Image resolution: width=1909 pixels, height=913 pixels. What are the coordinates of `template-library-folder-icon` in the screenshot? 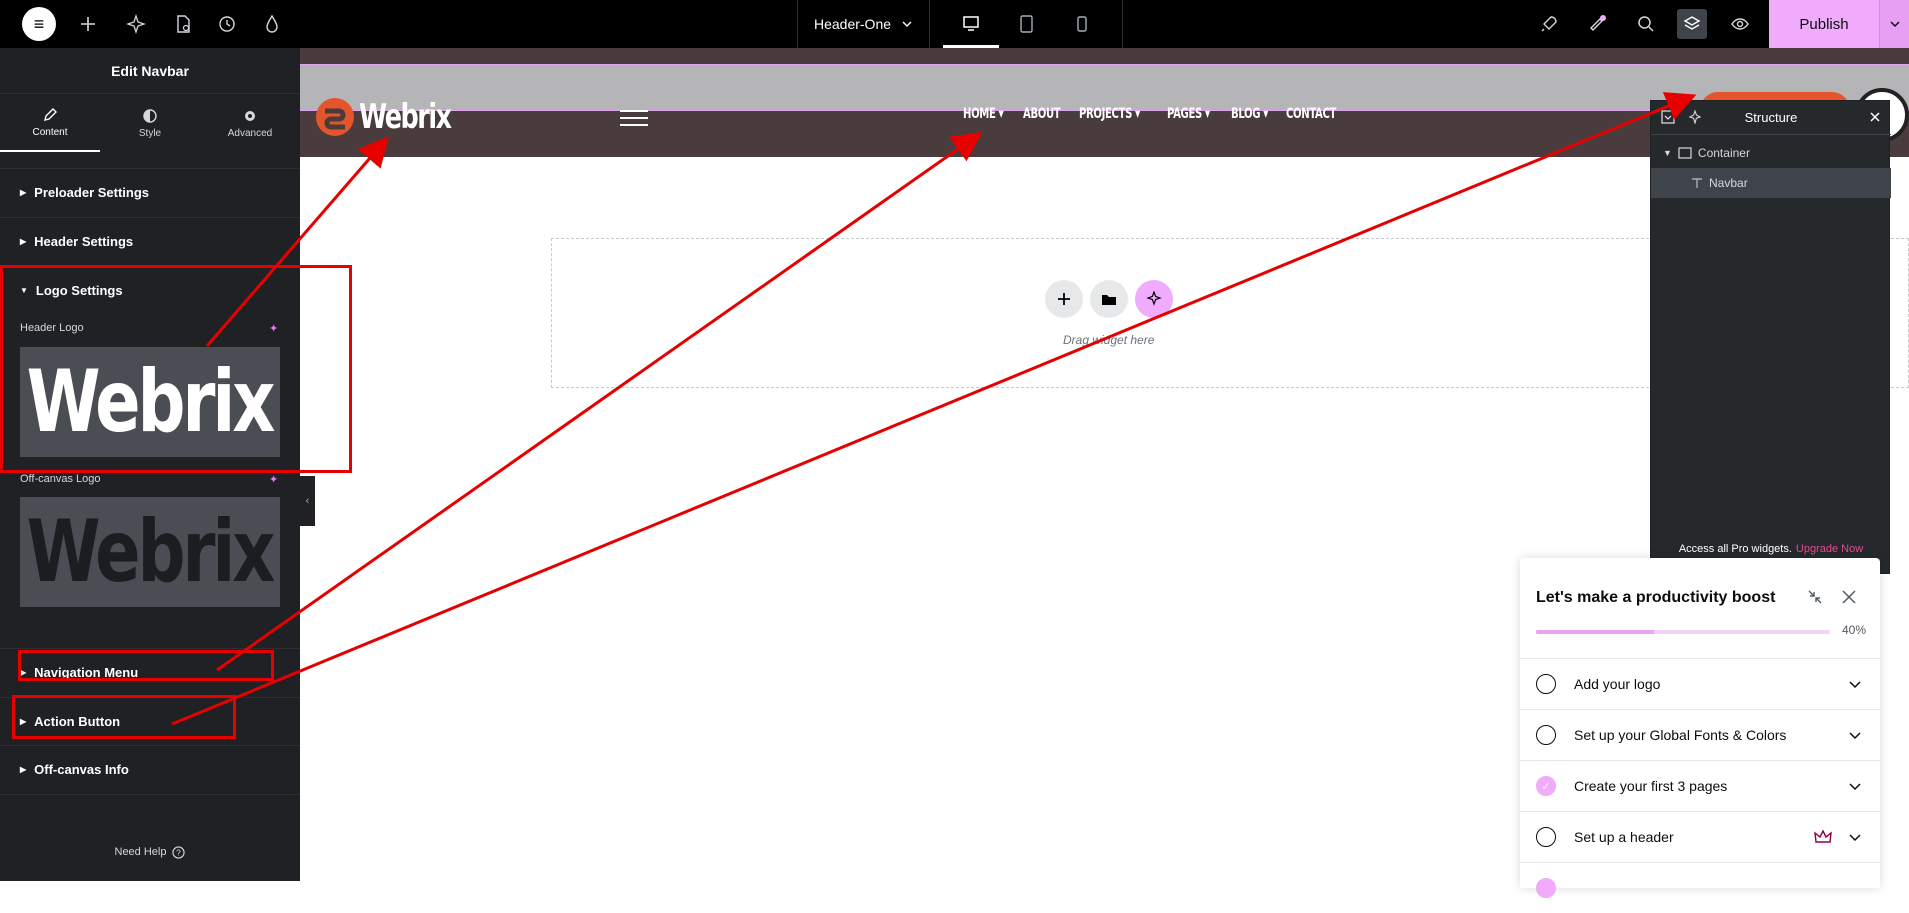 It's located at (1109, 299).